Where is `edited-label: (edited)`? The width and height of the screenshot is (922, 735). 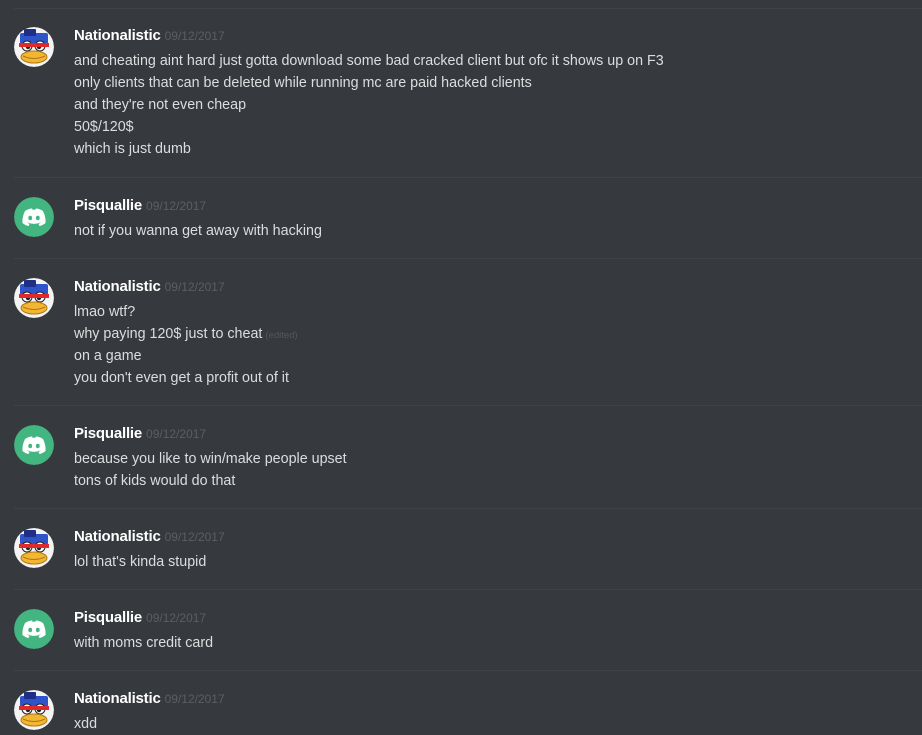 edited-label: (edited) is located at coordinates (281, 335).